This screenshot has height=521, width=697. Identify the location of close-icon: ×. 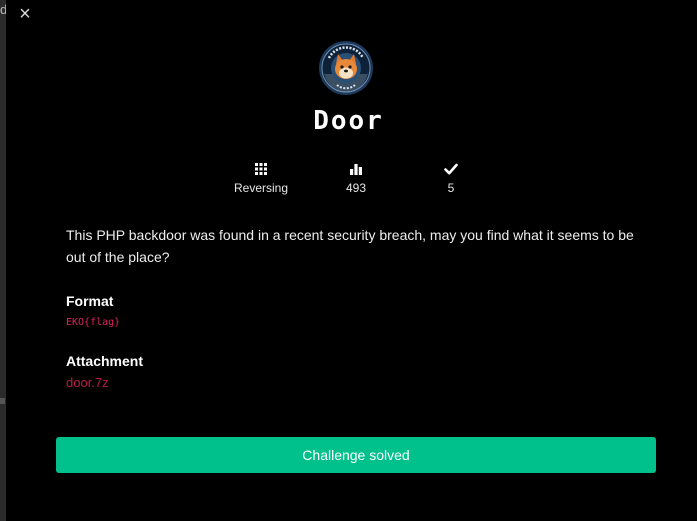
(25, 14).